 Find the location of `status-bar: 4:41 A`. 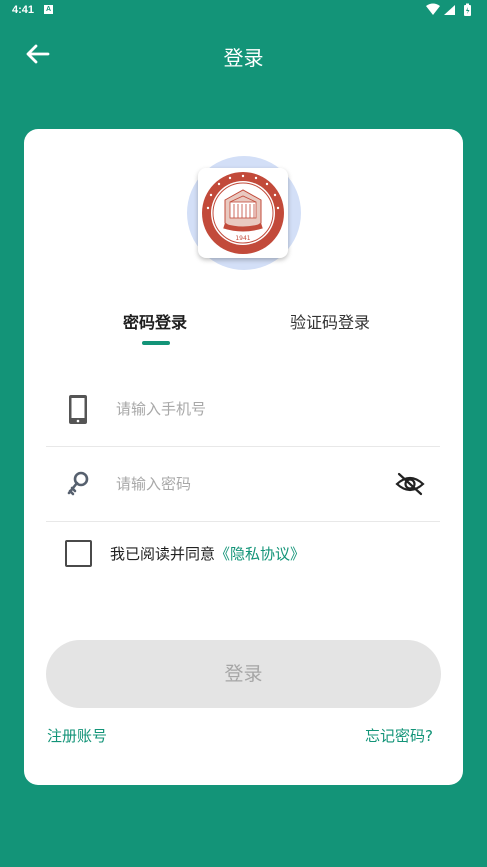

status-bar: 4:41 A is located at coordinates (243, 11).